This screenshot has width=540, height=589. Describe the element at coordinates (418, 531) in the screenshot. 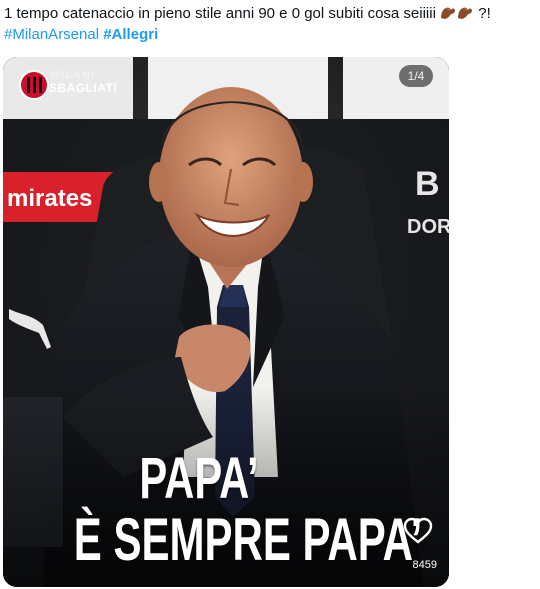

I see `heart-icon` at that location.